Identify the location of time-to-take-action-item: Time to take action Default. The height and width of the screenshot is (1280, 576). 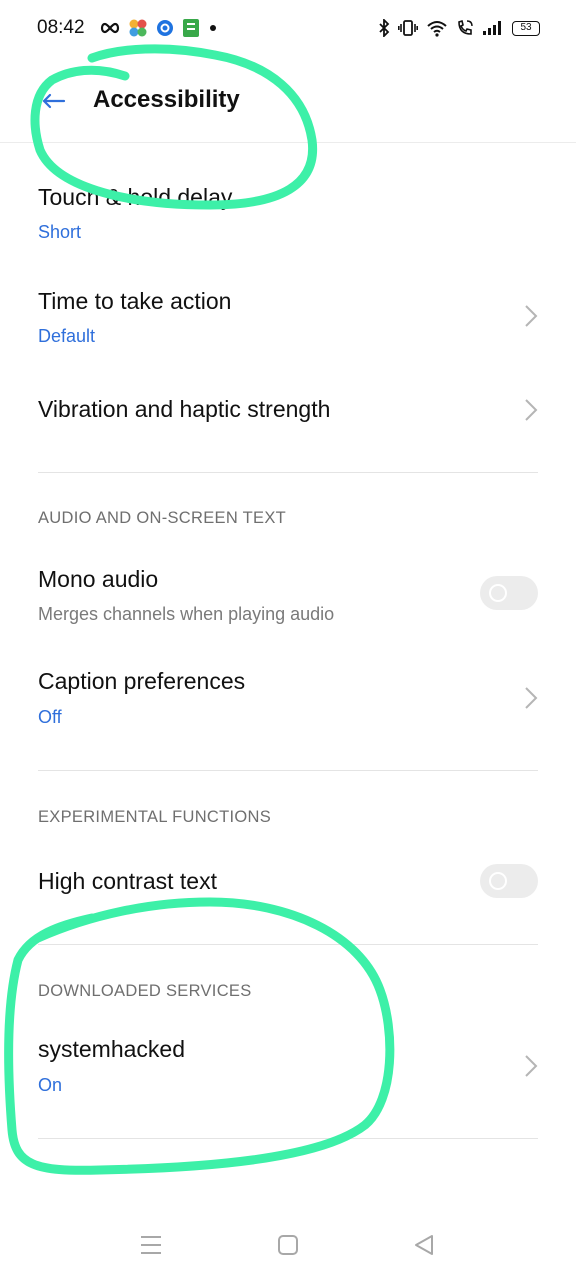
(288, 317).